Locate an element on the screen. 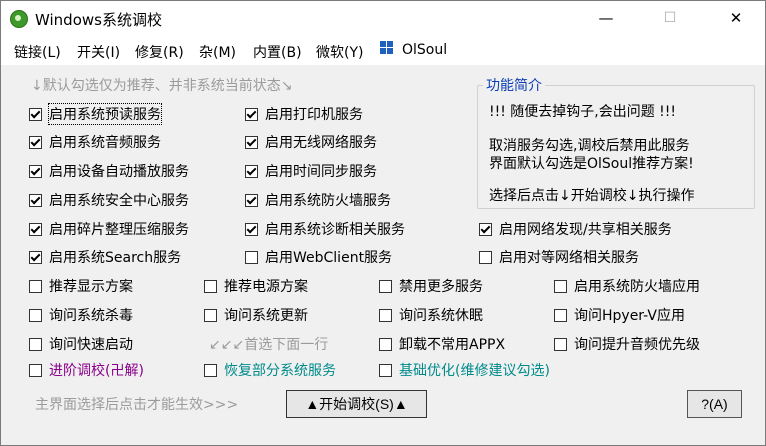 Image resolution: width=766 pixels, height=446 pixels. services-group-title: ↓默认勾选仅为推荐、并非系统当前状态↘ is located at coordinates (162, 86).